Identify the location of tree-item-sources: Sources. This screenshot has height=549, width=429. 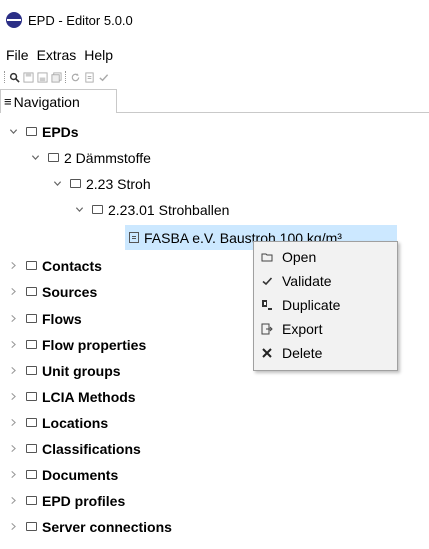
(52, 291).